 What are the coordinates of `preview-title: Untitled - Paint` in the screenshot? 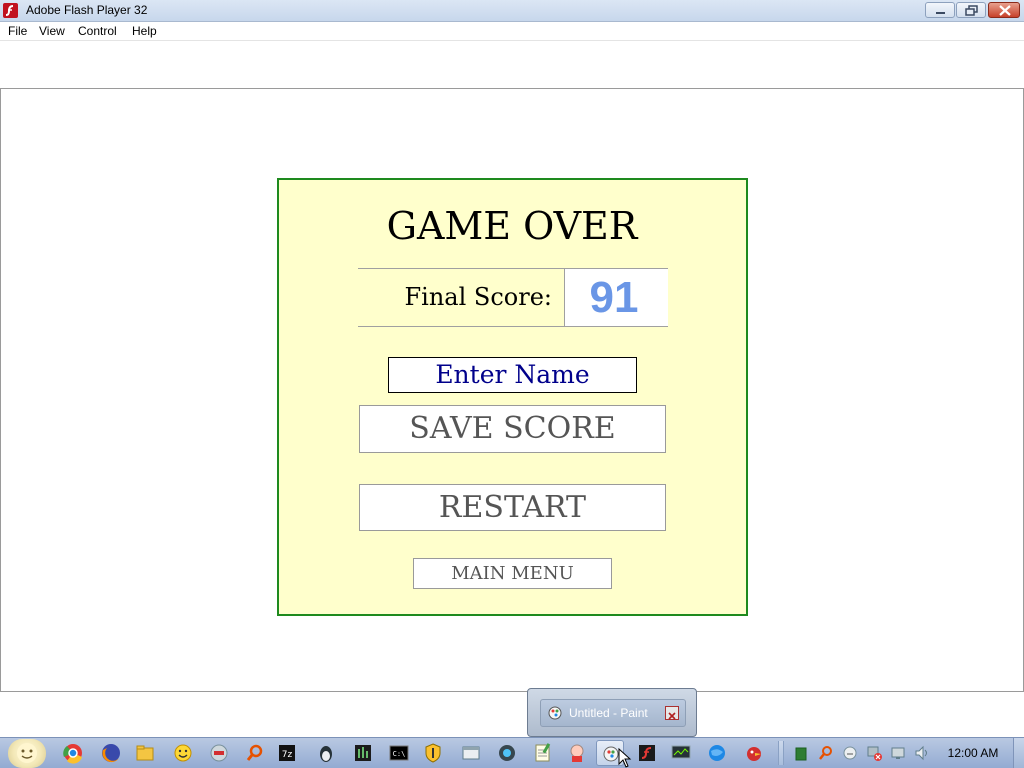 It's located at (608, 713).